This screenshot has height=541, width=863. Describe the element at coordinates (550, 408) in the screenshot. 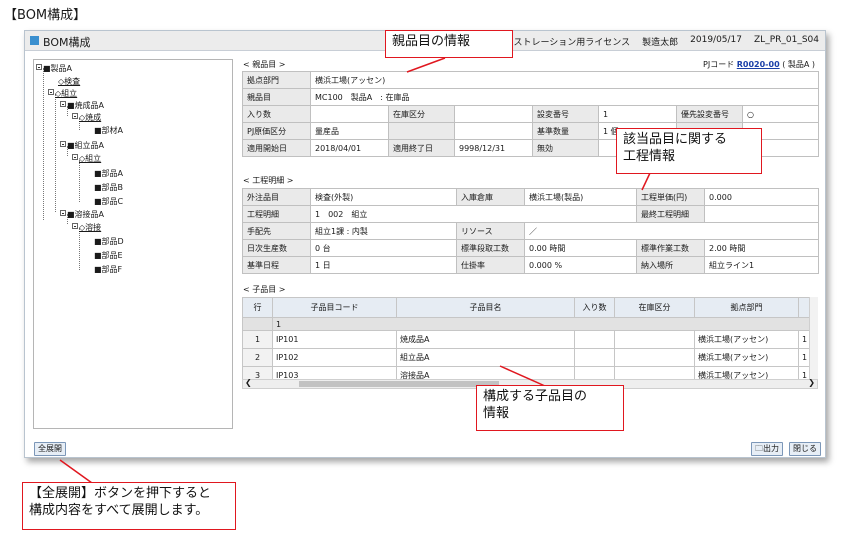

I see `annotation-children-info: 構成する子品目の 情報` at that location.